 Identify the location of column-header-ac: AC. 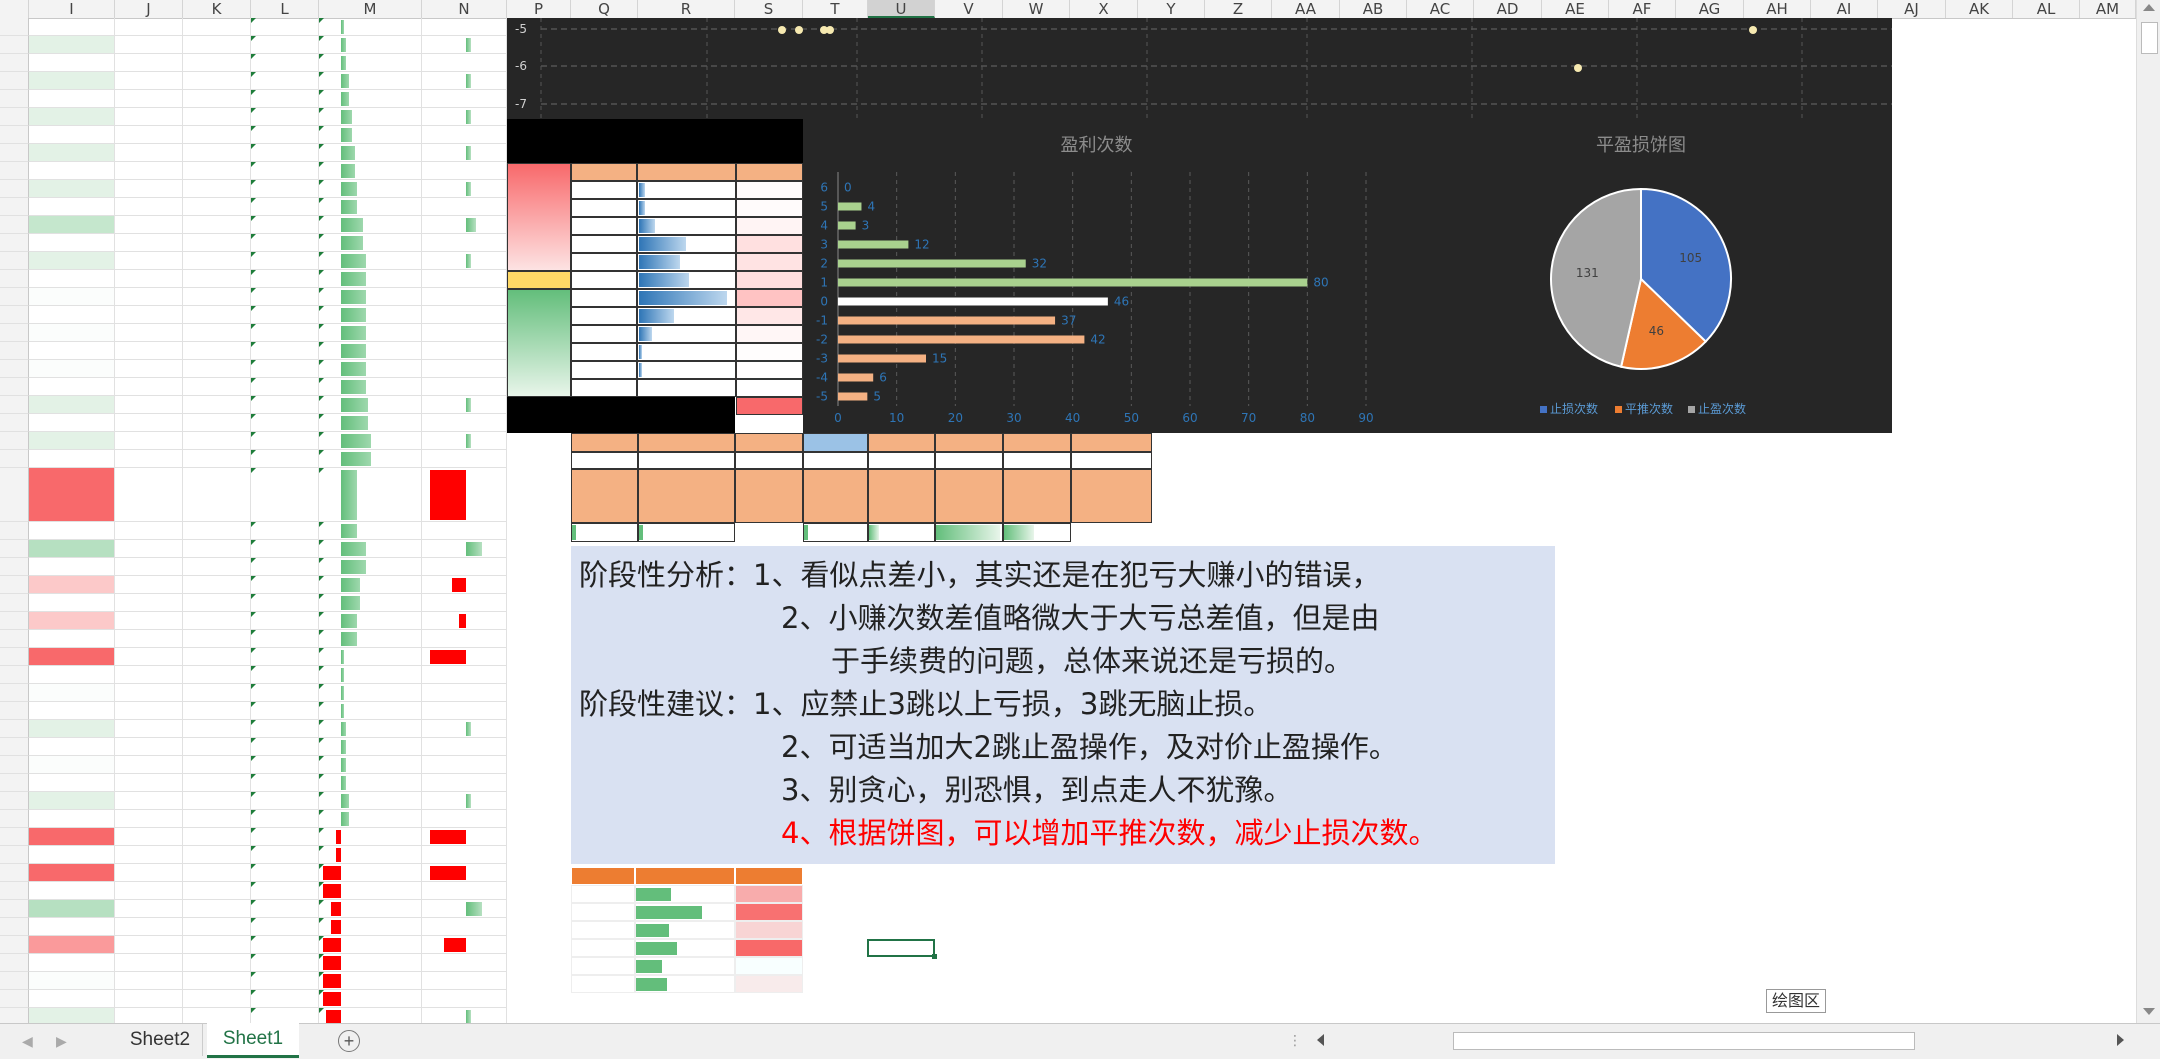
(1440, 9).